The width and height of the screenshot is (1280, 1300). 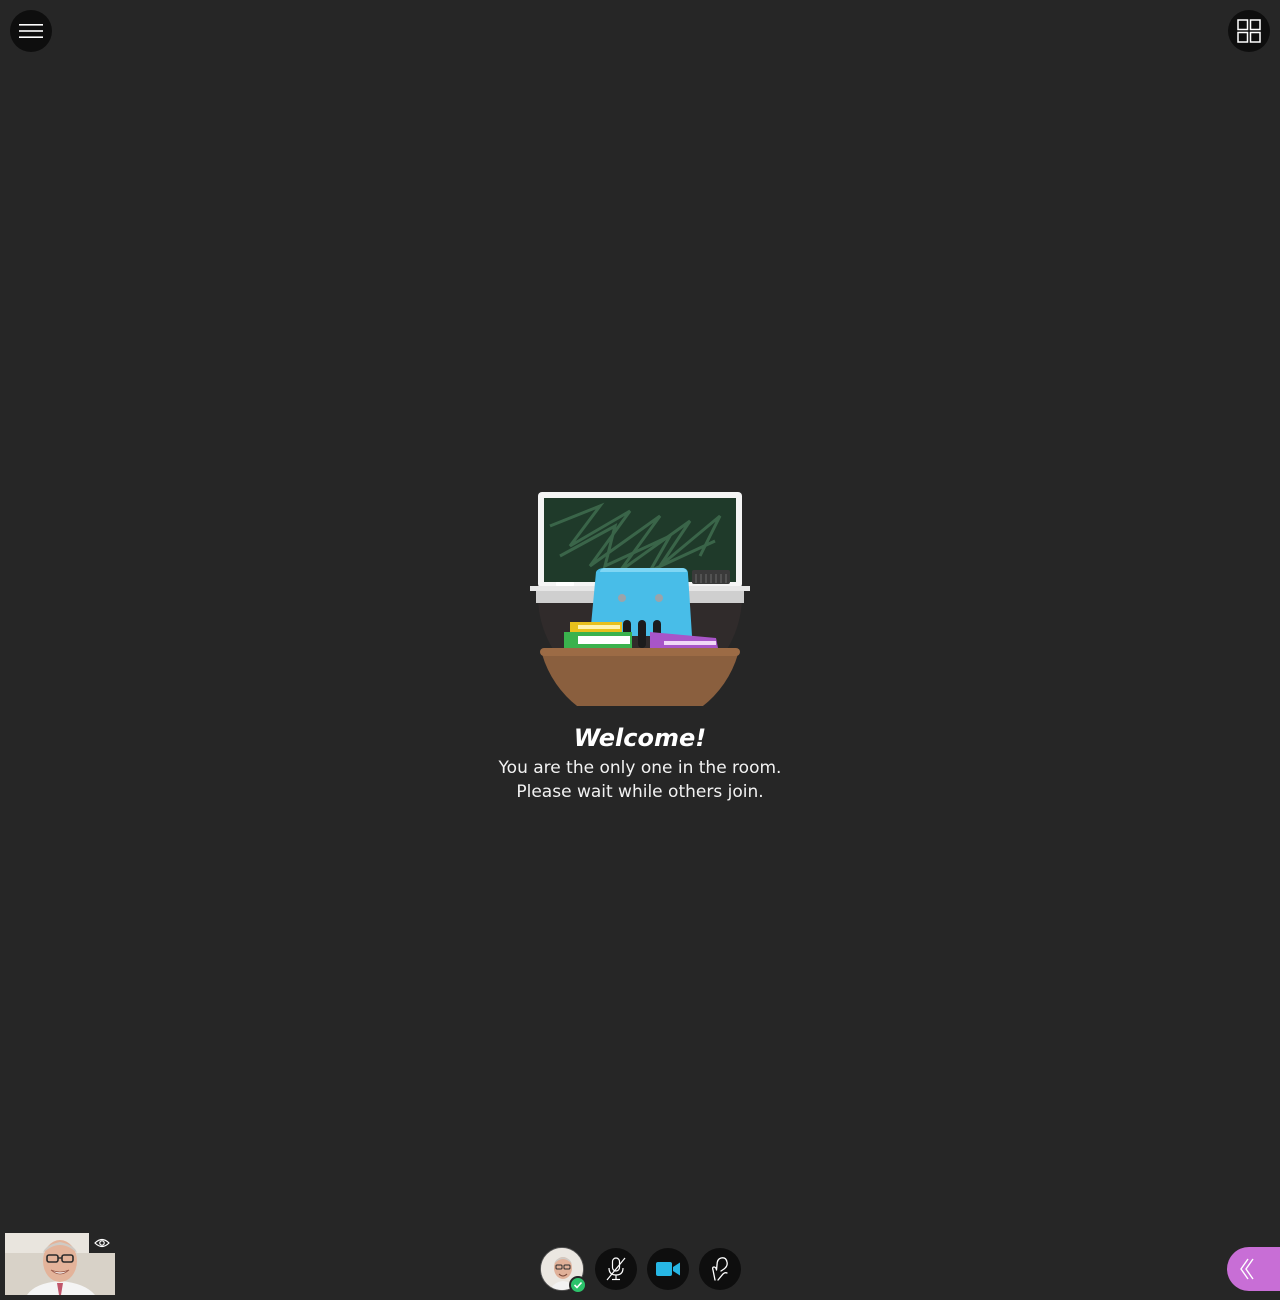 I want to click on session-menu-button, so click(x=31, y=31).